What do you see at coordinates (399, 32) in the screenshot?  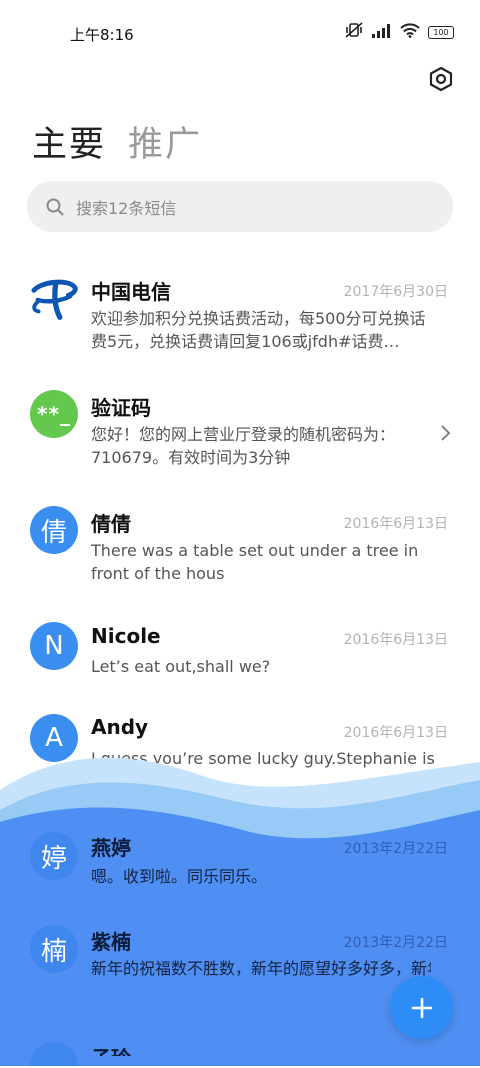 I see `status-icons: 100` at bounding box center [399, 32].